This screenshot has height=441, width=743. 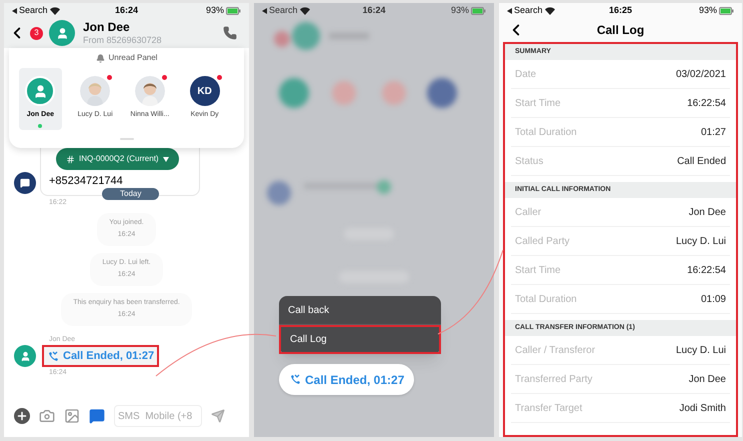 I want to click on clock-text: 16:25, so click(x=620, y=10).